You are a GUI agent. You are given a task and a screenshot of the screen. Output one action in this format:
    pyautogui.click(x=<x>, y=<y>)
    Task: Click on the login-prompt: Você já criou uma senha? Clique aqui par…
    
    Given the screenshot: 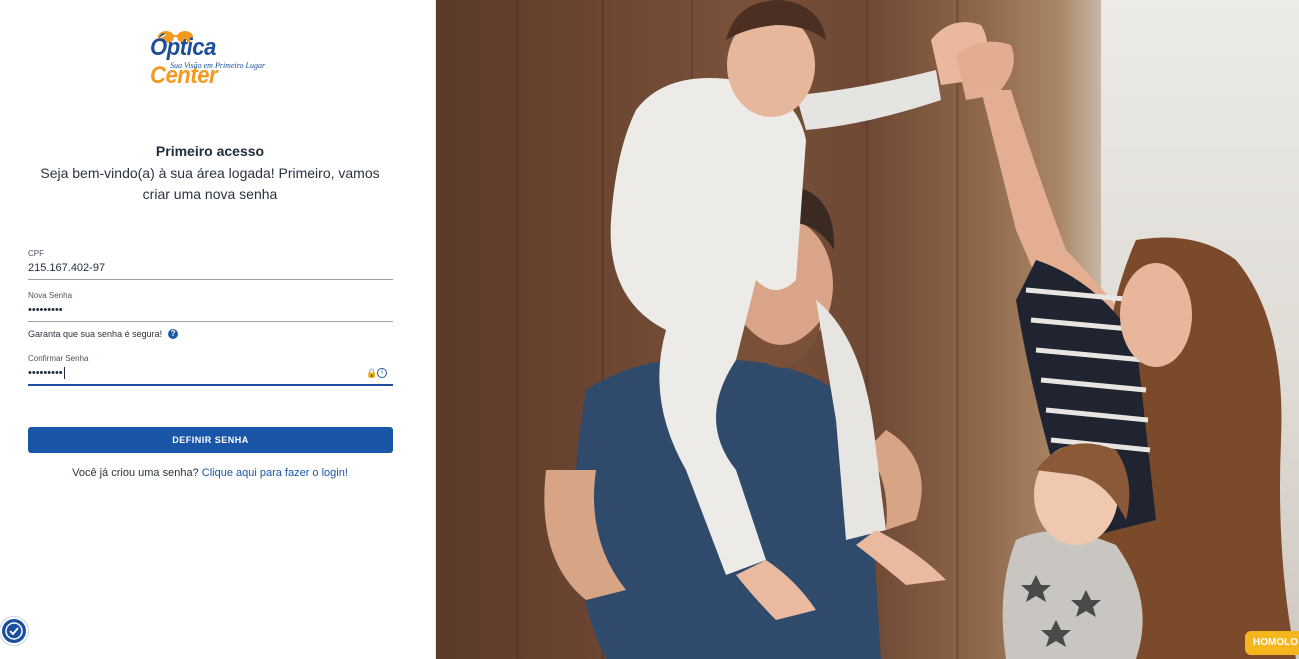 What is the action you would take?
    pyautogui.click(x=210, y=473)
    